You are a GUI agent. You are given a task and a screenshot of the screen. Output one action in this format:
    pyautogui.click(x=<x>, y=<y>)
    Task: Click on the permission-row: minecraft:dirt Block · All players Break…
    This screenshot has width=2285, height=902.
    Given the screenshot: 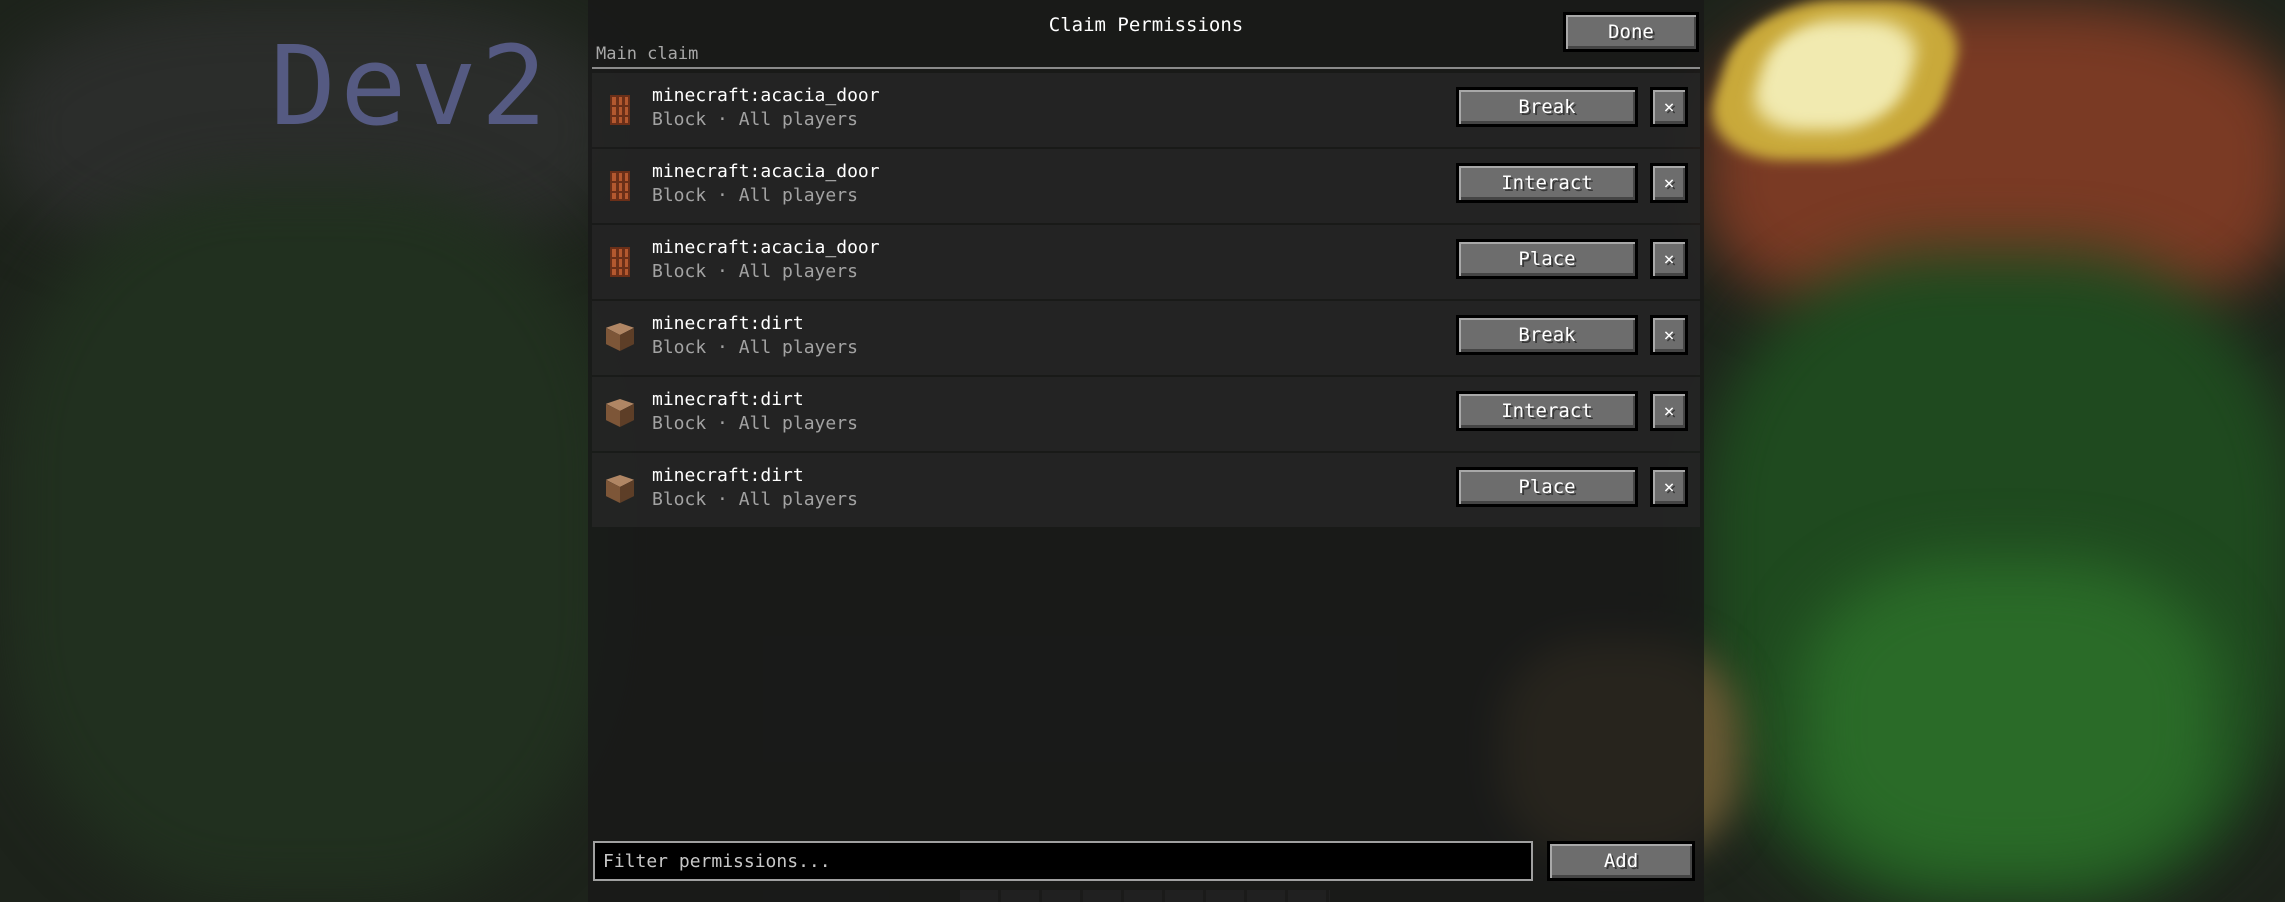 What is the action you would take?
    pyautogui.click(x=1146, y=338)
    